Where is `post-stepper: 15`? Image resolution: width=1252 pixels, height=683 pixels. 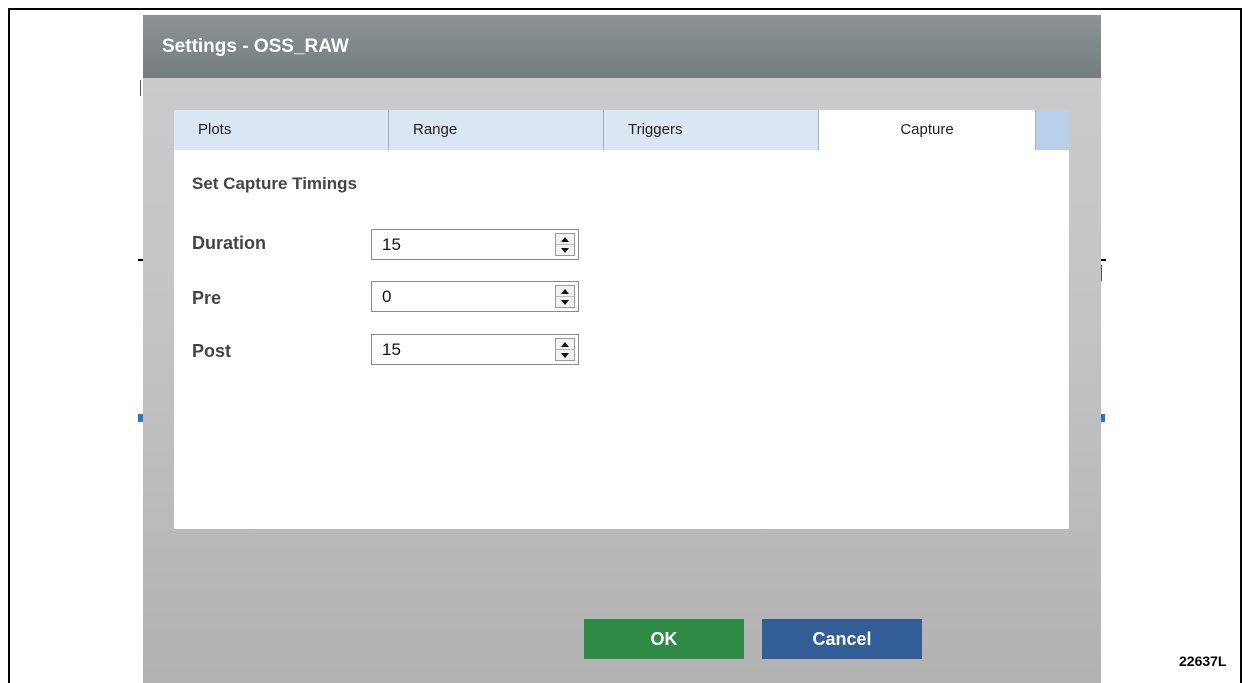
post-stepper: 15 is located at coordinates (475, 349).